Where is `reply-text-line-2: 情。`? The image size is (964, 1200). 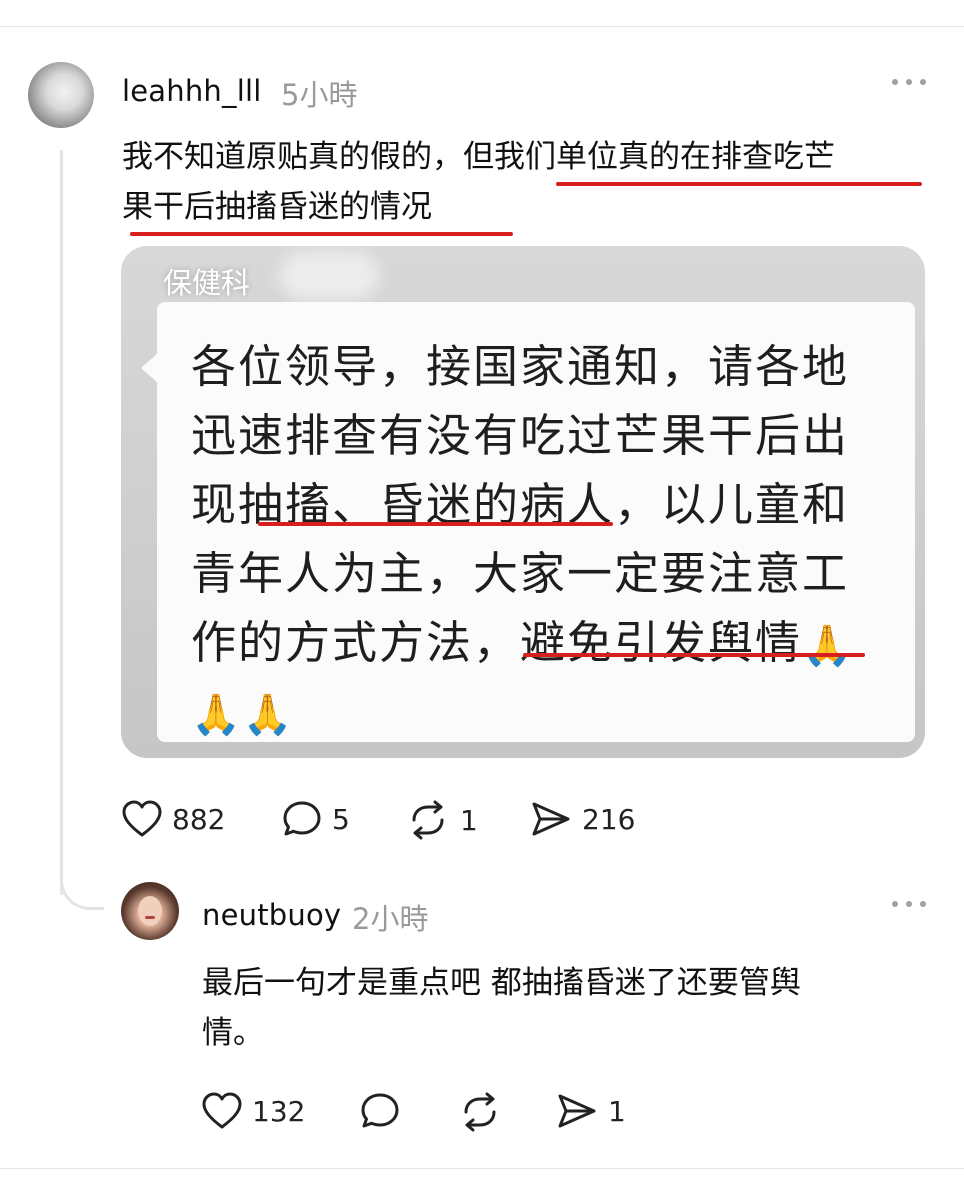
reply-text-line-2: 情。 is located at coordinates (233, 1033).